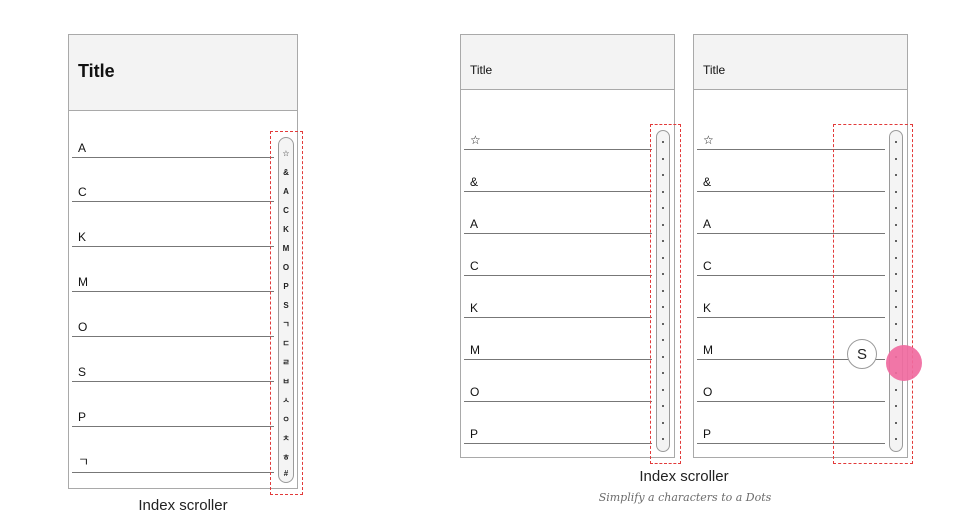  Describe the element at coordinates (173, 373) in the screenshot. I see `list-item: S` at that location.